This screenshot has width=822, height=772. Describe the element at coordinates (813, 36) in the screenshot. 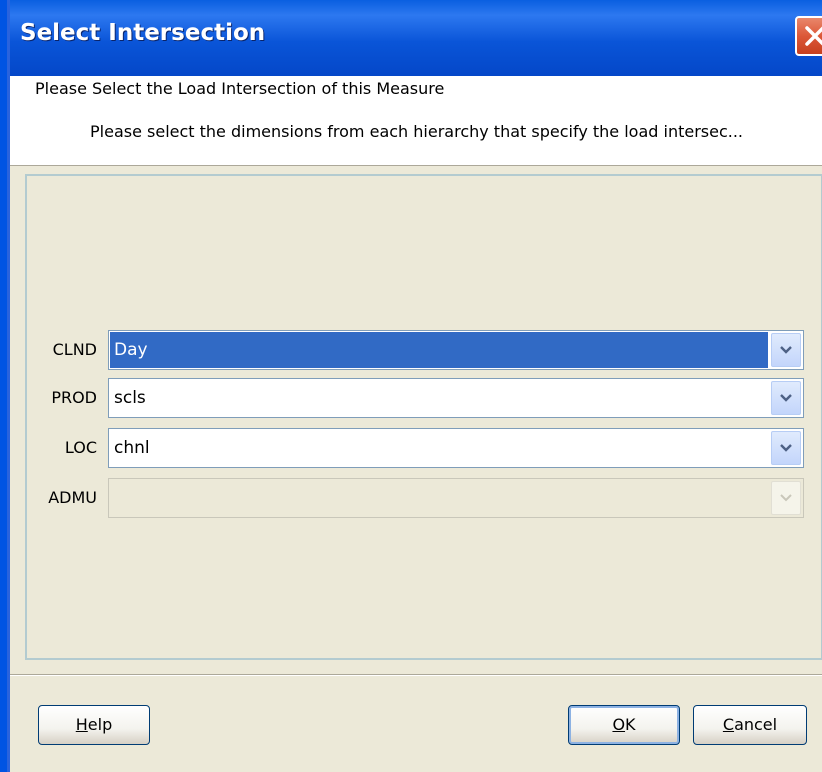

I see `close-icon` at that location.